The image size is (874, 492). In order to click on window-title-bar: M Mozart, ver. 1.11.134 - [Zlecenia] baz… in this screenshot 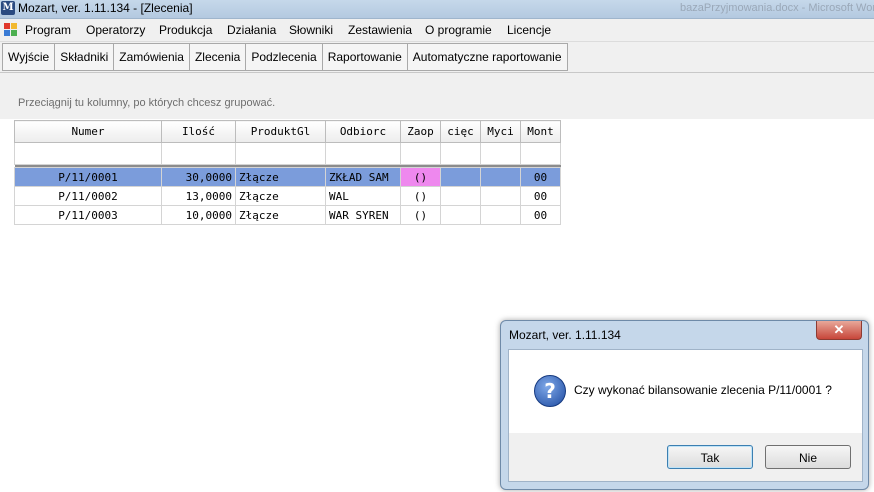, I will do `click(437, 9)`.